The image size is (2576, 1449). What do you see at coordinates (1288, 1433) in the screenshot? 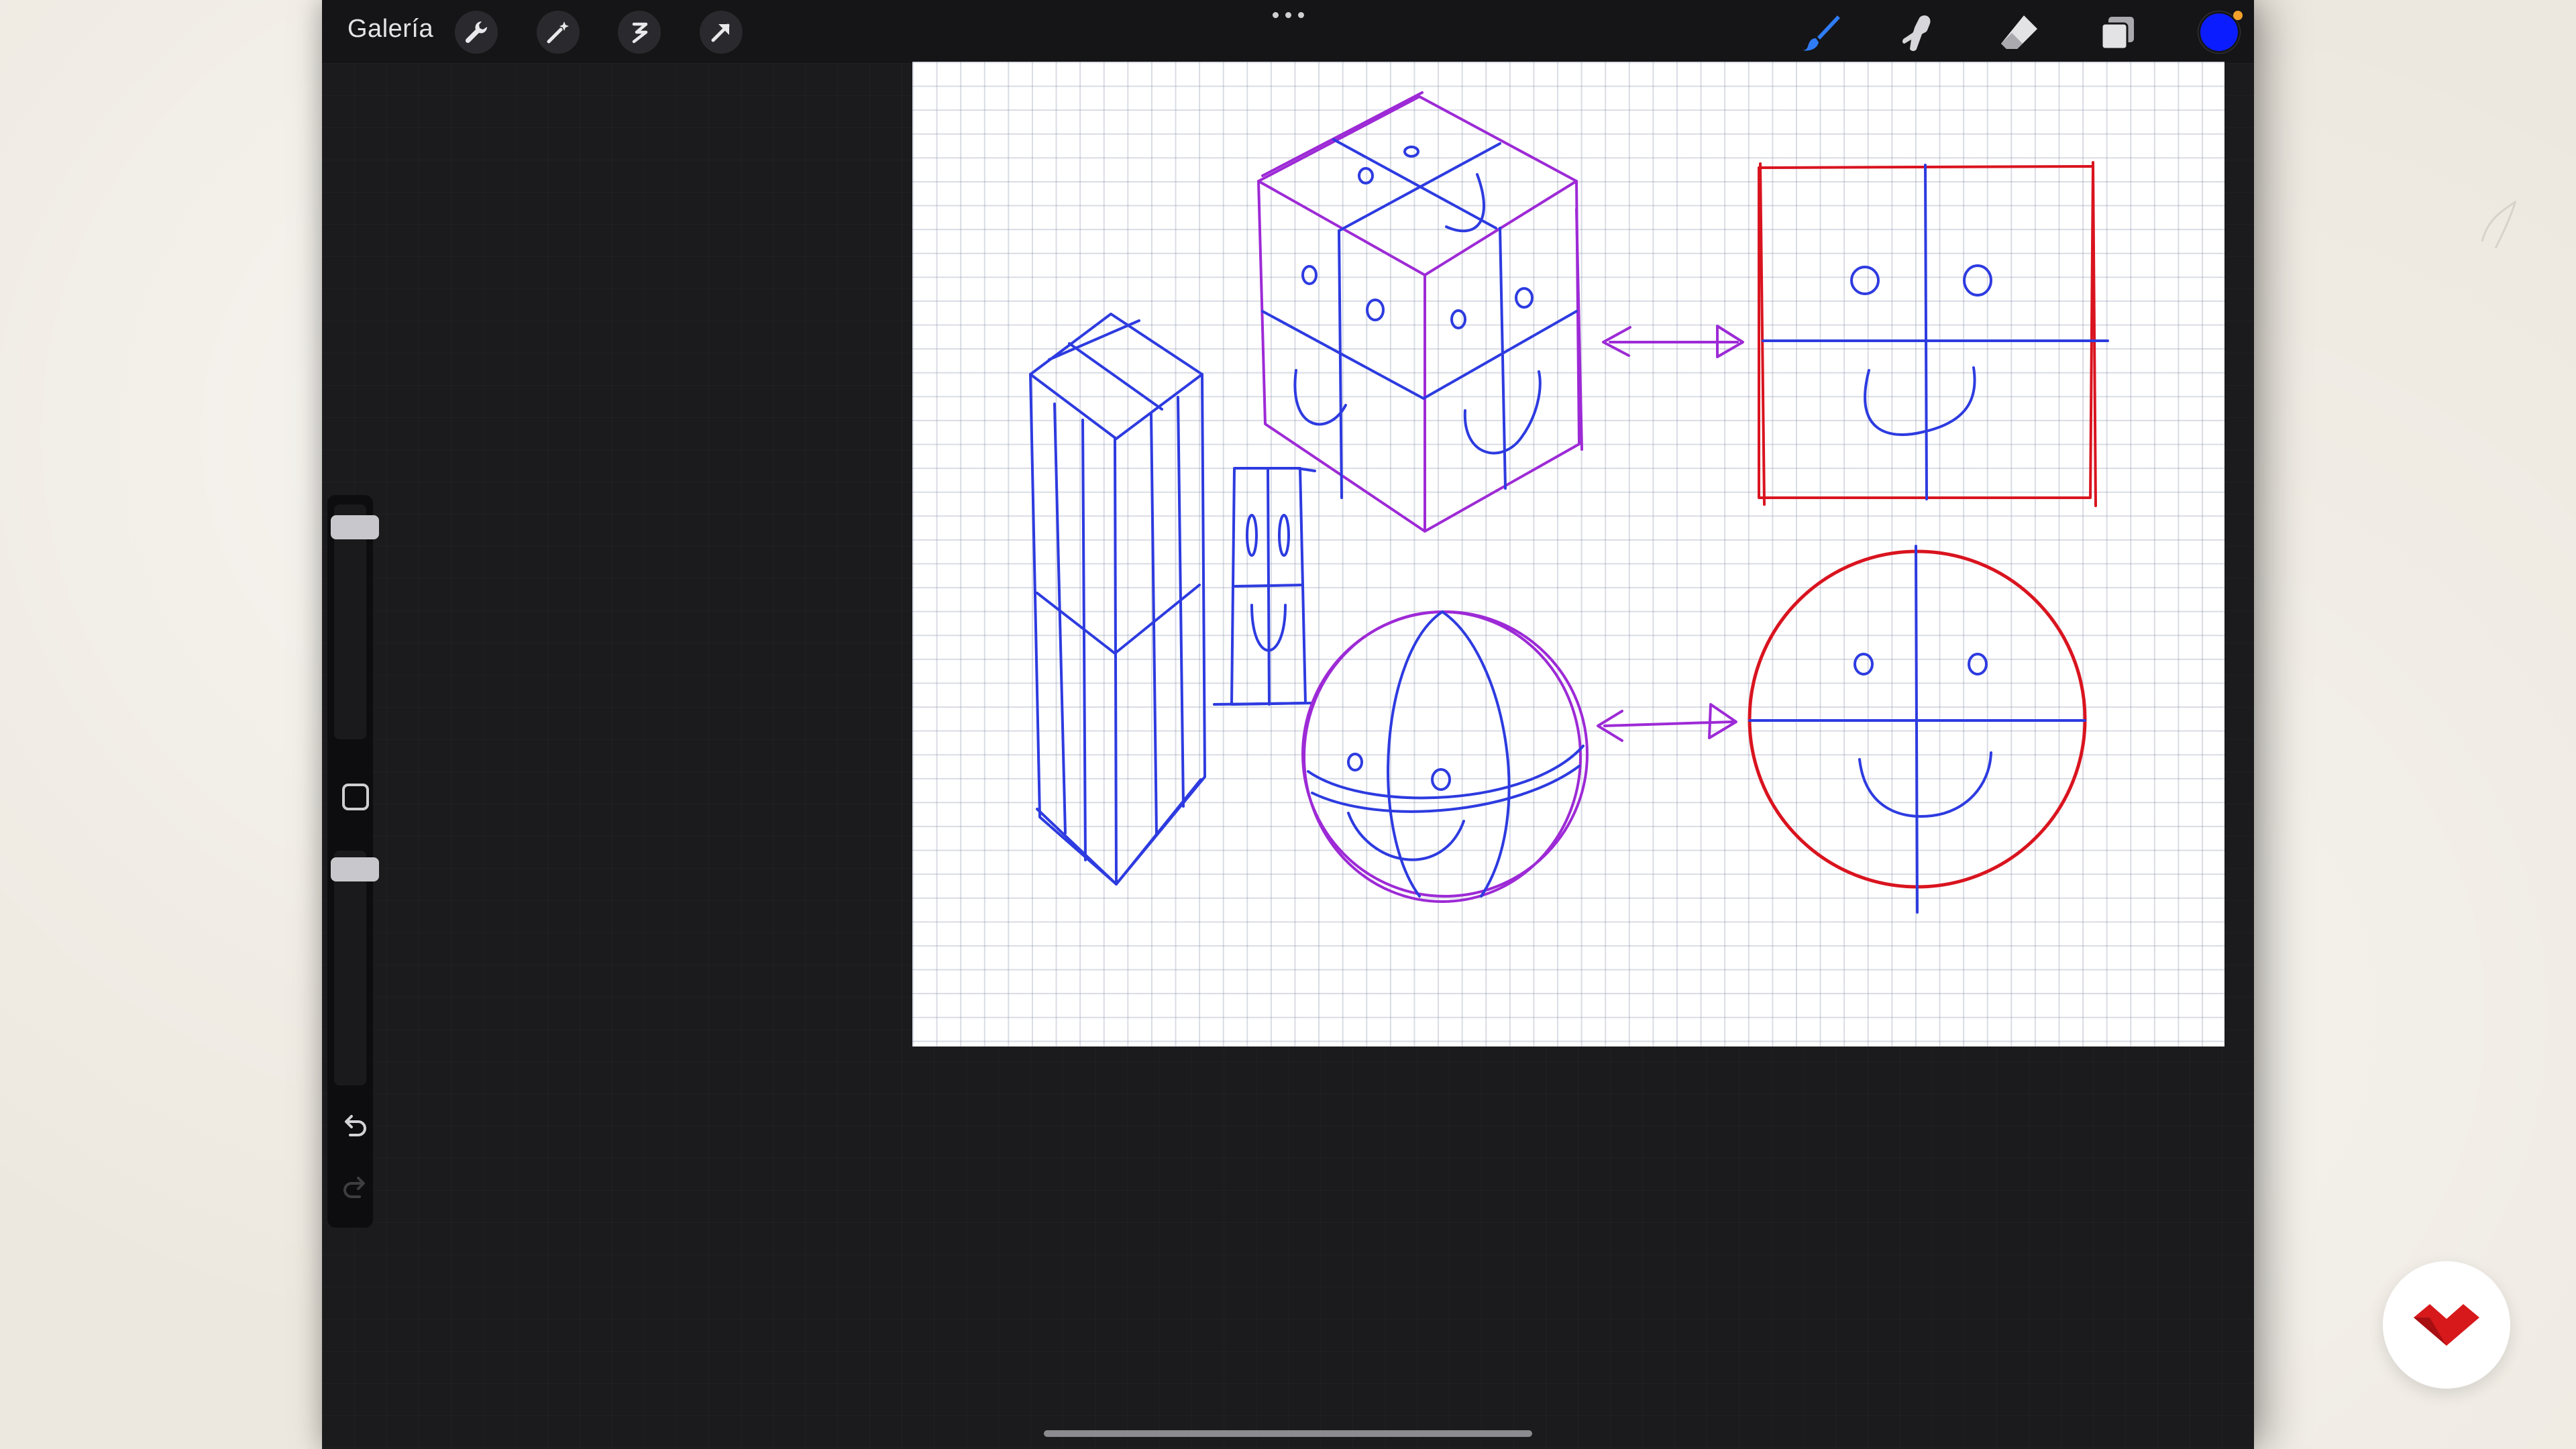
I see `home-indicator` at bounding box center [1288, 1433].